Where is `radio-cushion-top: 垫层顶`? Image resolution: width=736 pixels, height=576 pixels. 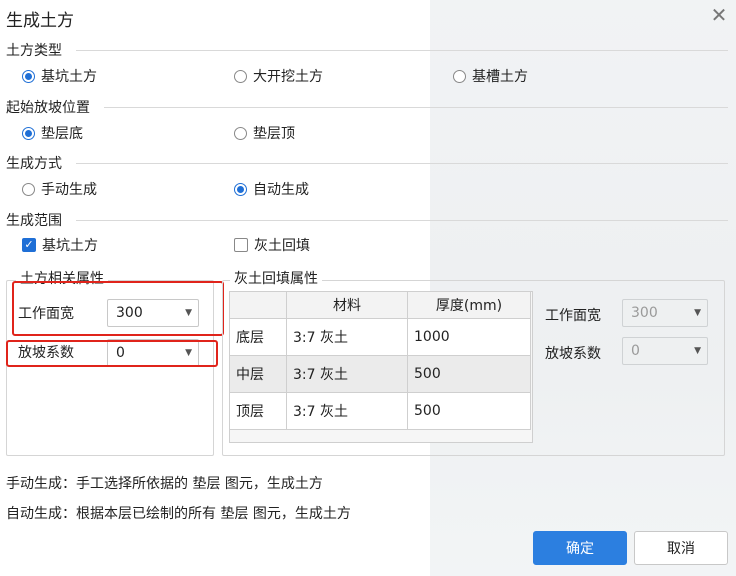 radio-cushion-top: 垫层顶 is located at coordinates (264, 133).